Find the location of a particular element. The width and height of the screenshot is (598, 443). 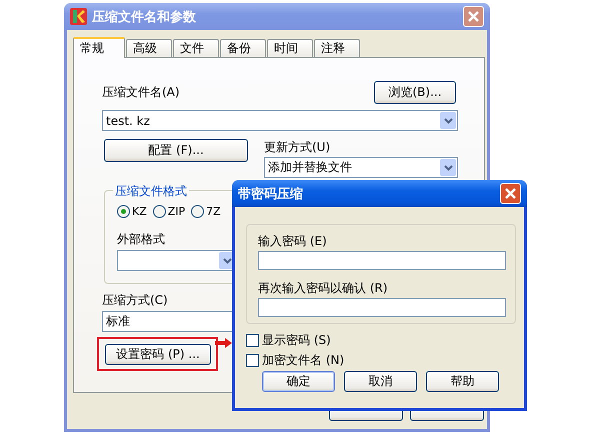

field-label: 压缩方式(C) is located at coordinates (135, 300).